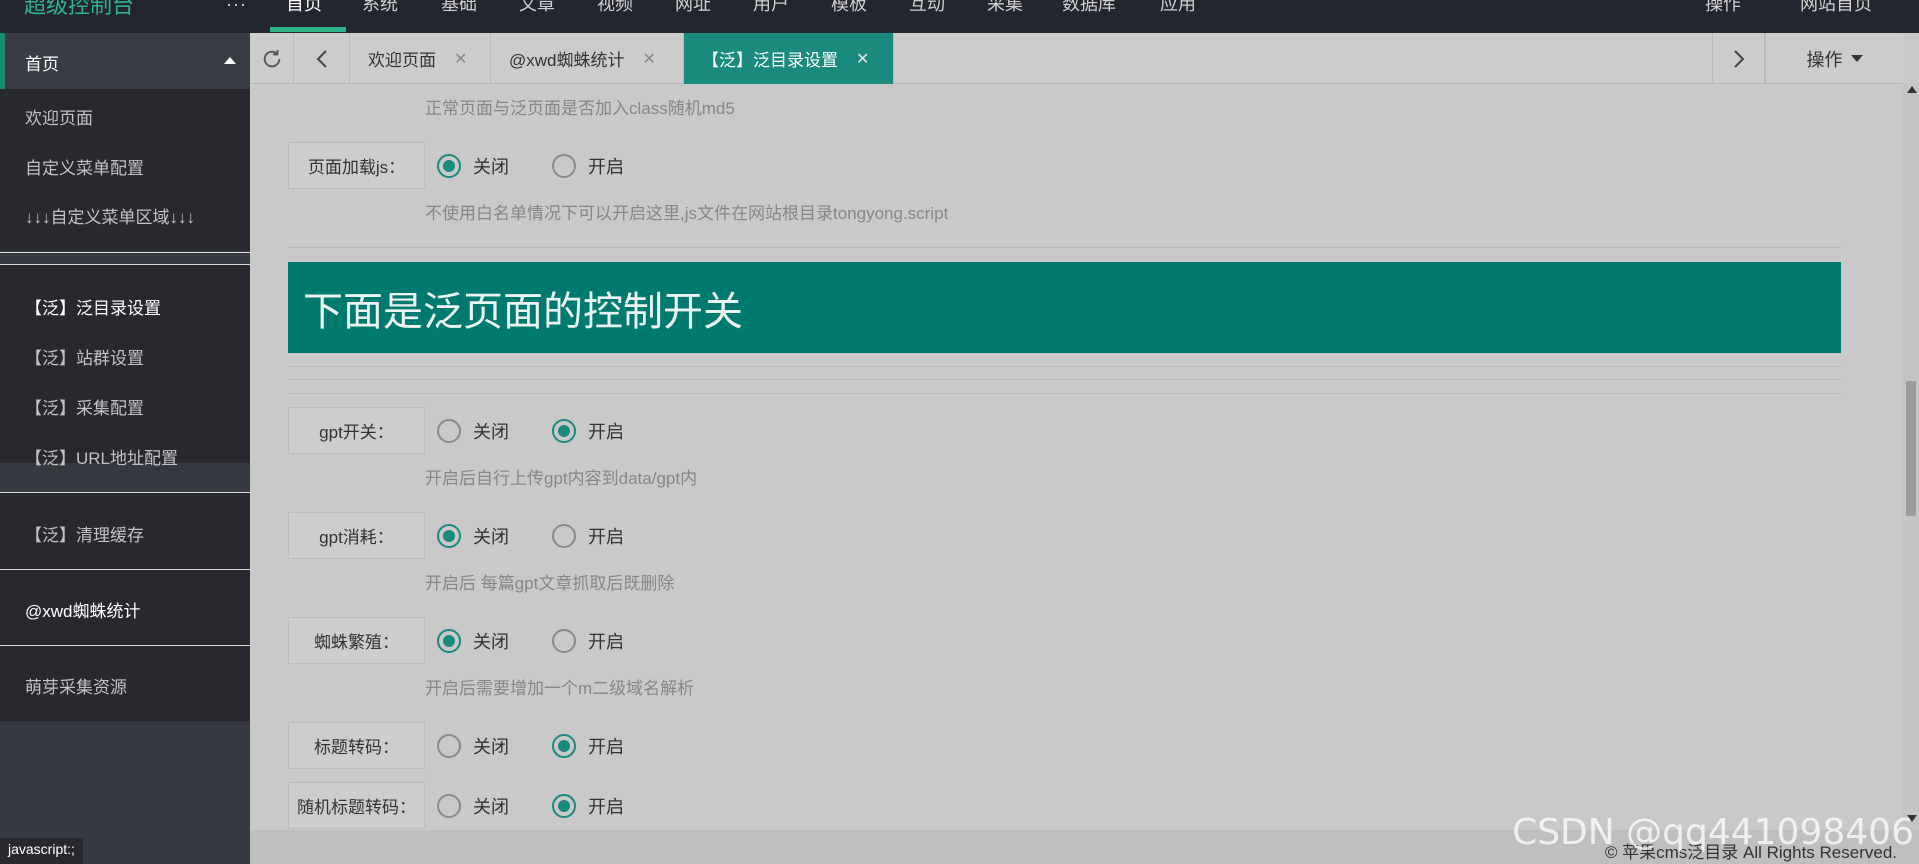  I want to click on radio-spider-breed-on: 开启, so click(588, 641).